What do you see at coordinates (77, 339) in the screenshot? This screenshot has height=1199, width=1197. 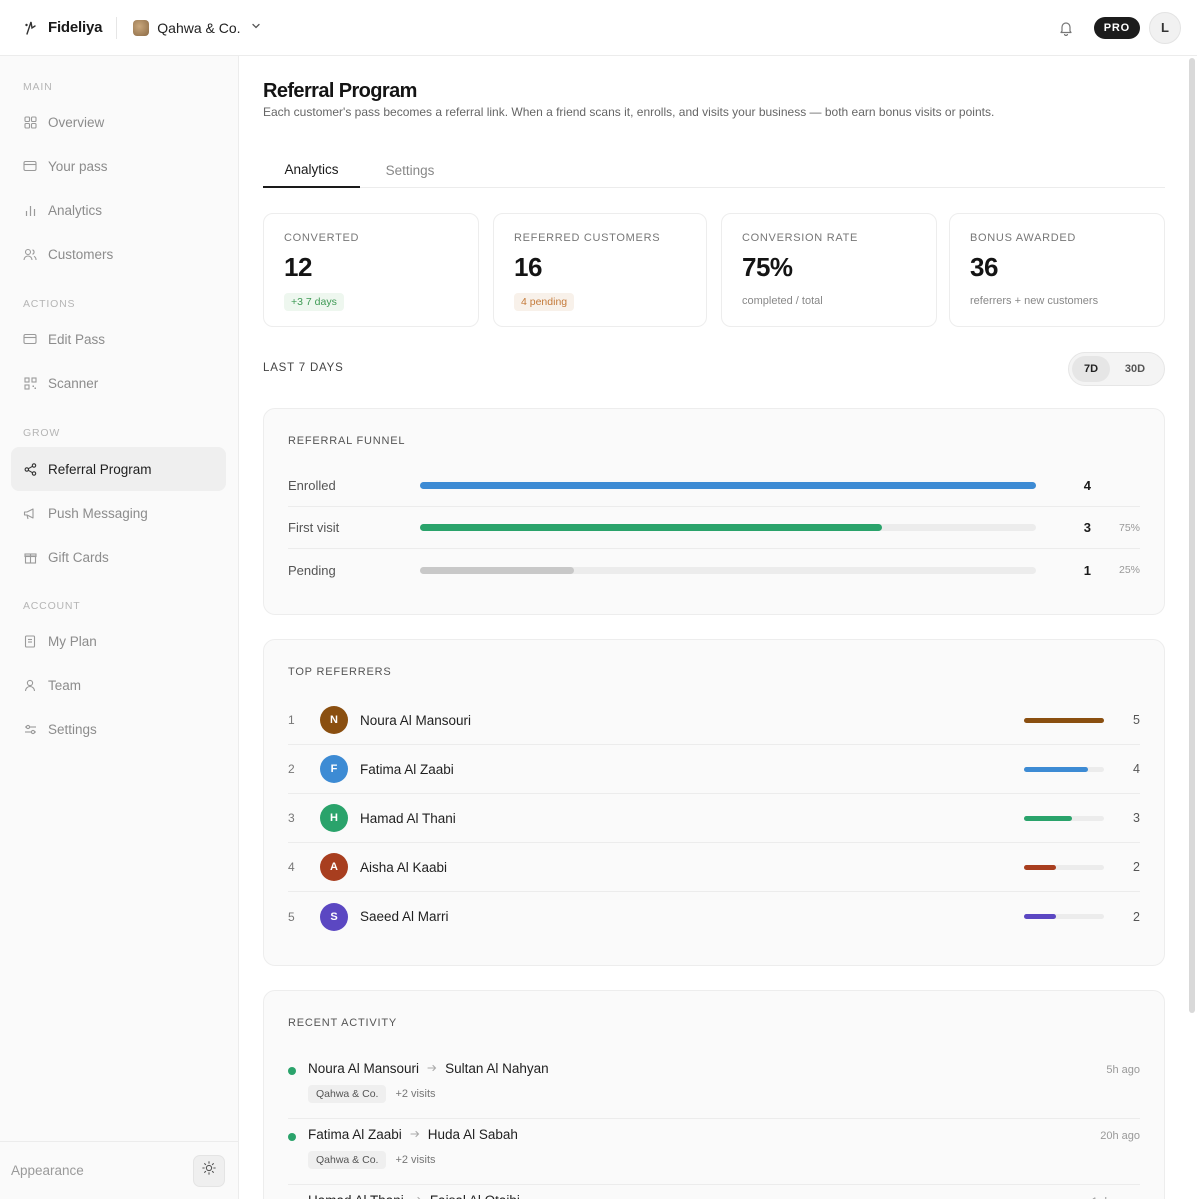 I see `sidebar-item-label: Edit Pass` at bounding box center [77, 339].